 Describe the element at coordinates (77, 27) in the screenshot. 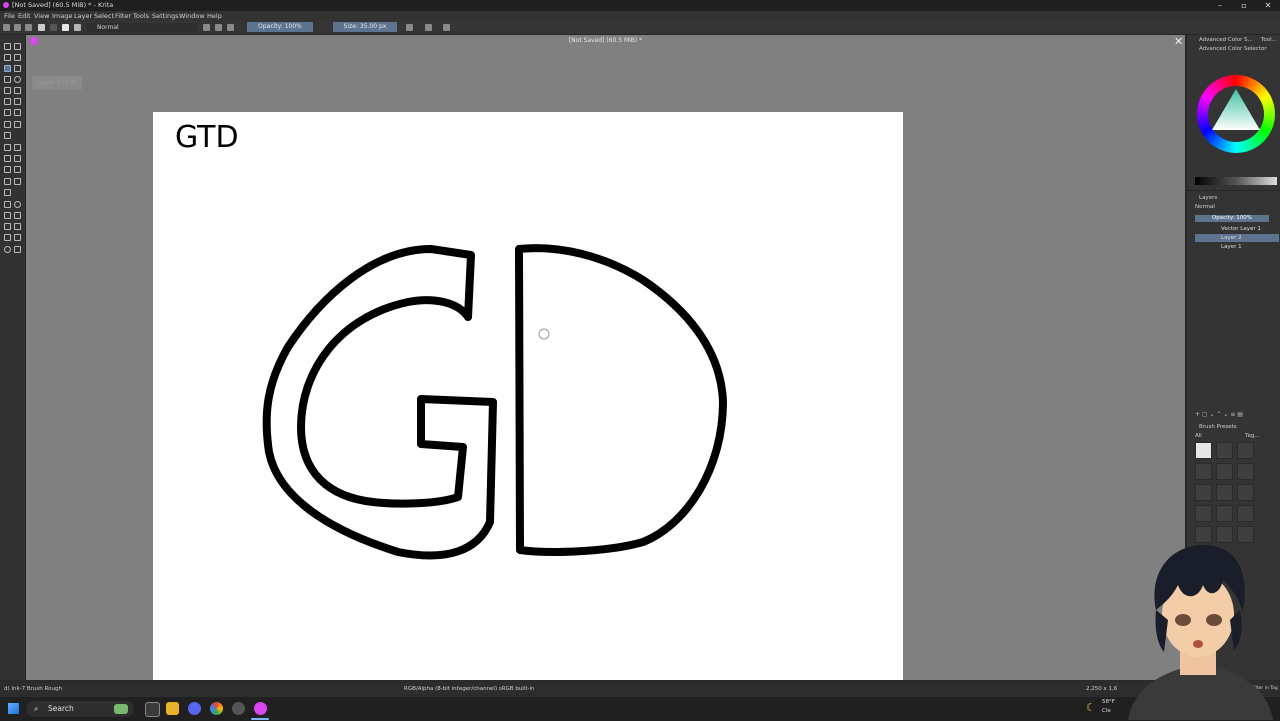

I see `brush-preset-icon` at that location.